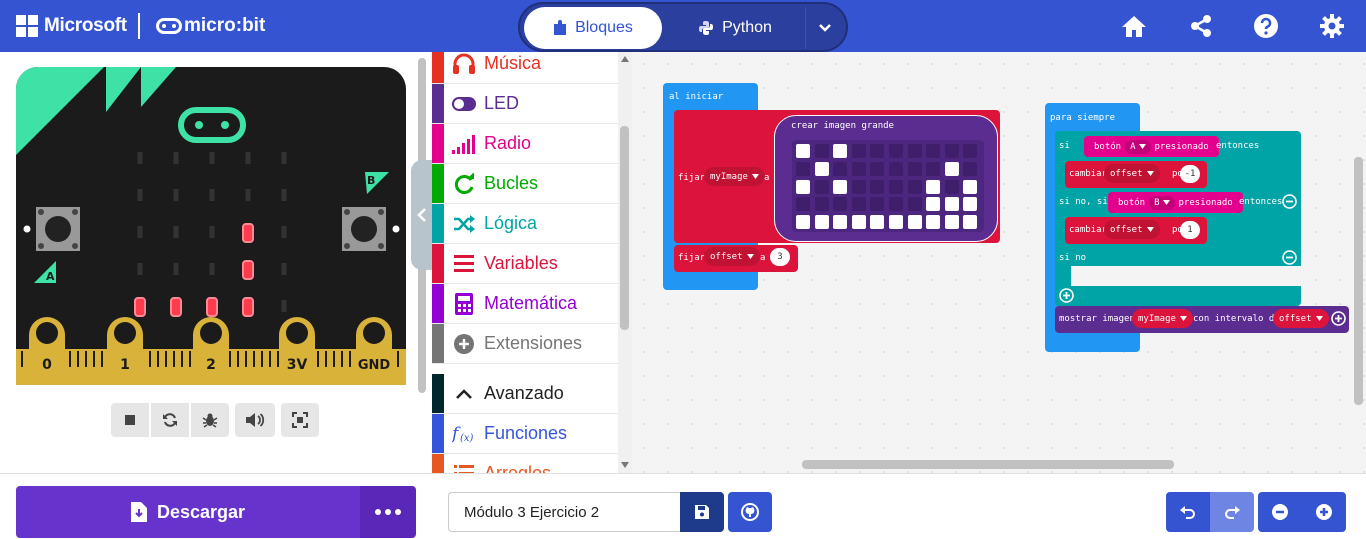 The image size is (1366, 539). Describe the element at coordinates (1201, 26) in the screenshot. I see `share-button` at that location.